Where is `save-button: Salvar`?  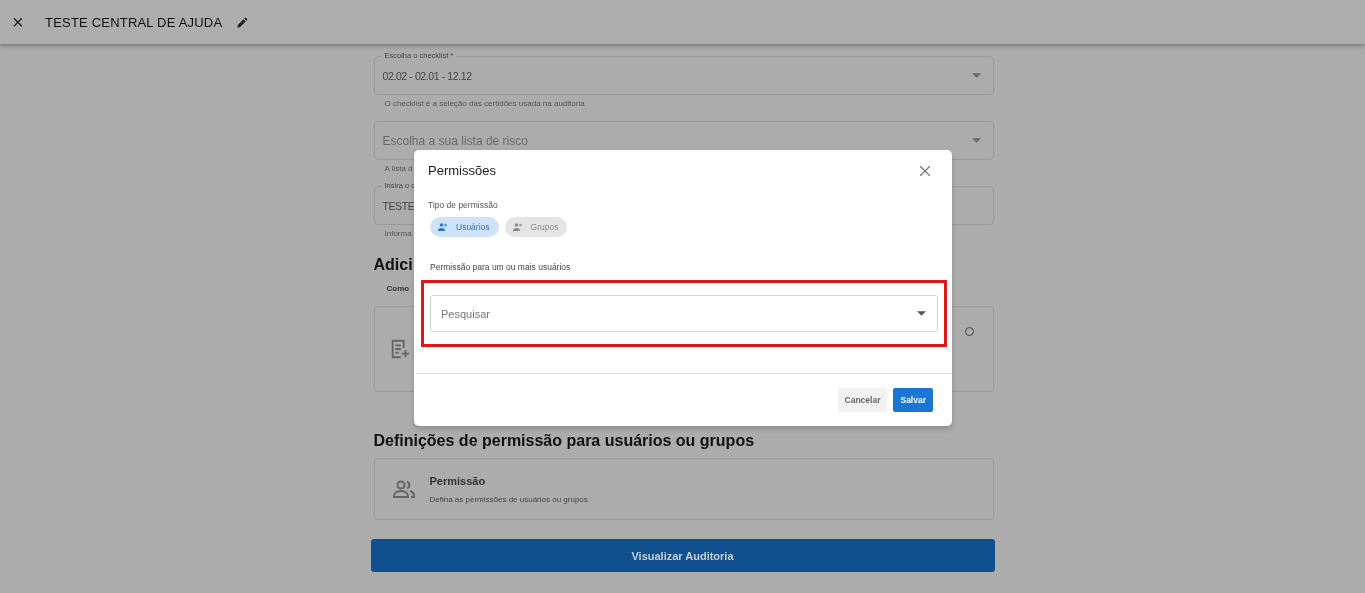
save-button: Salvar is located at coordinates (913, 400).